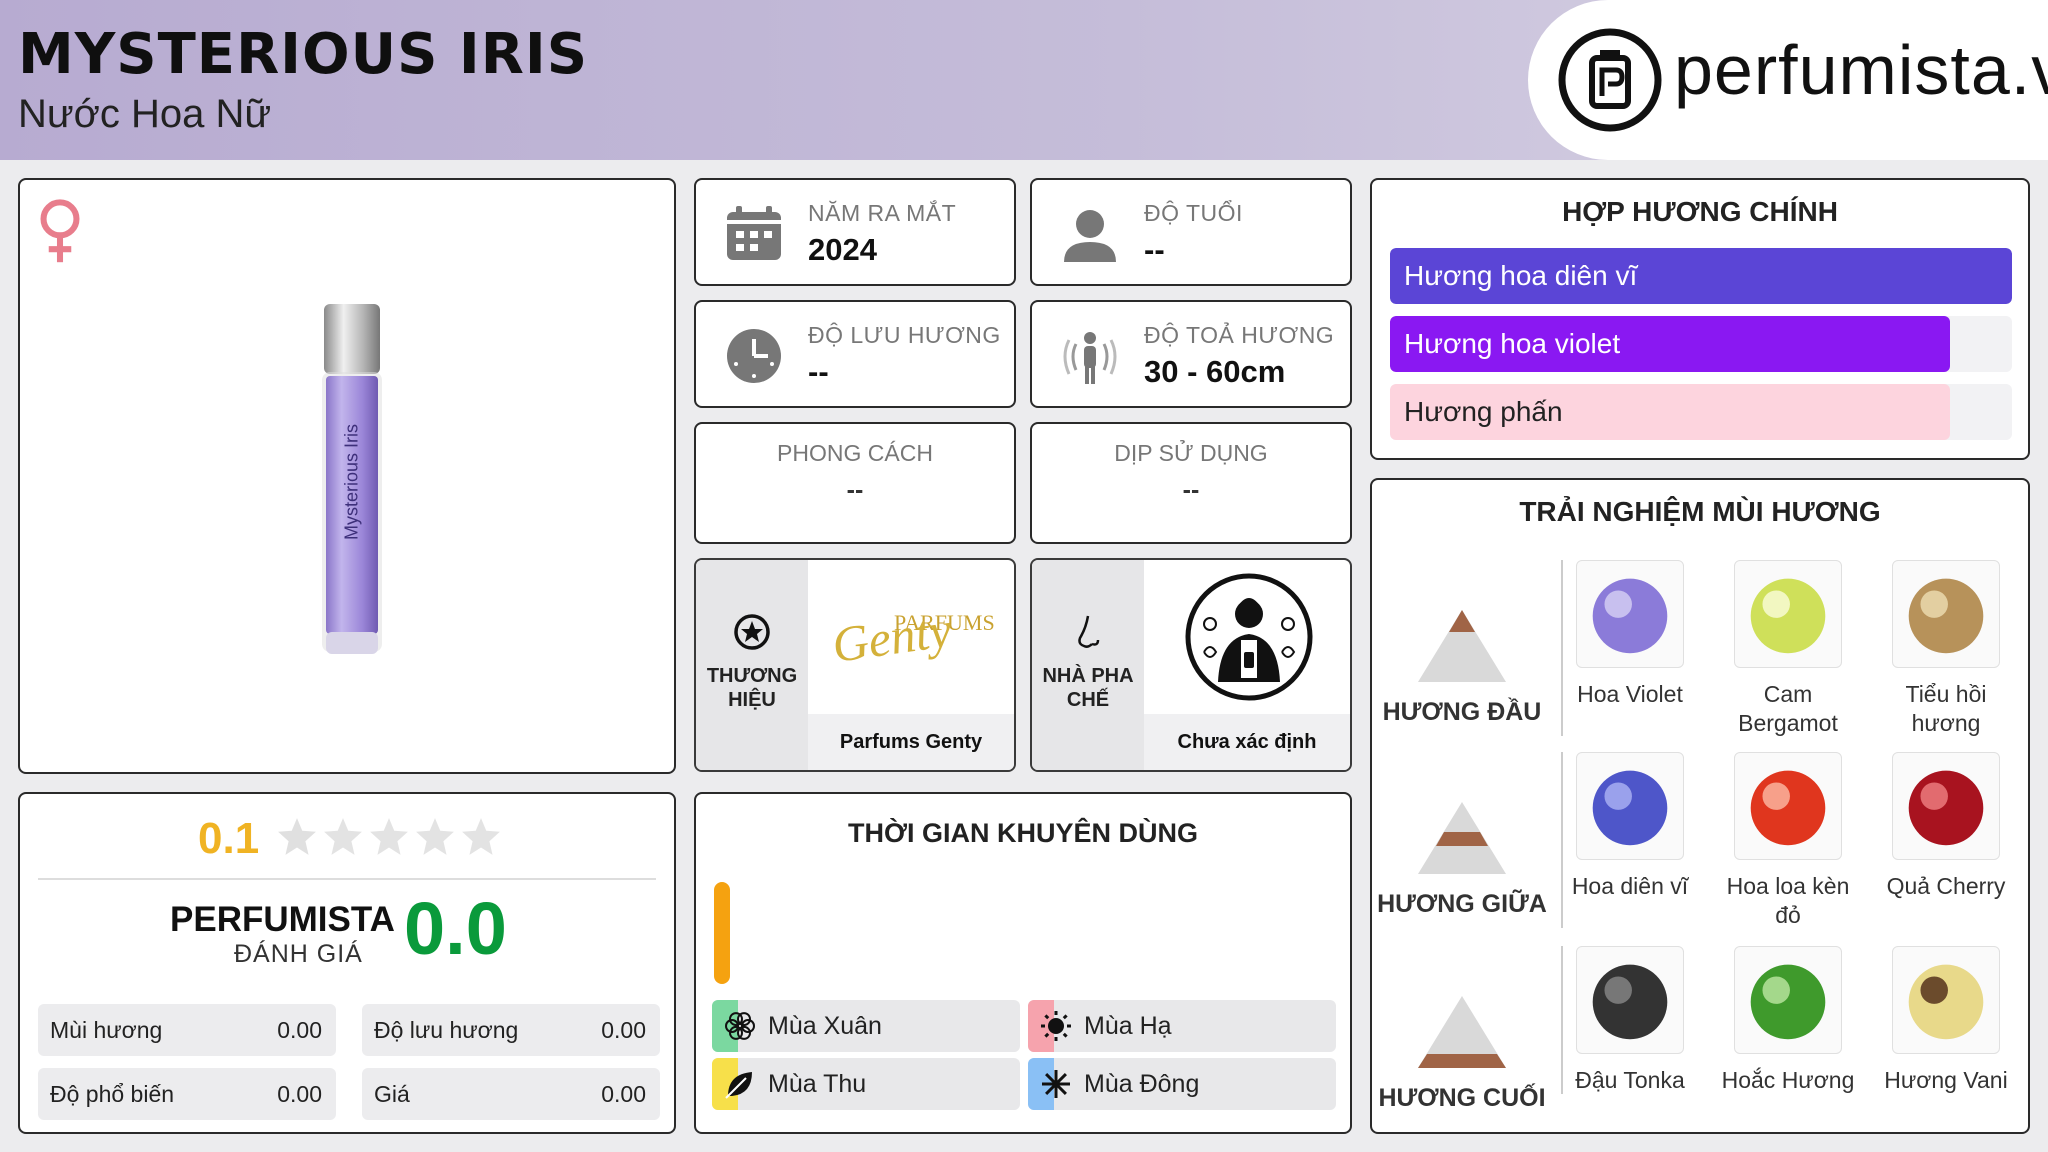  What do you see at coordinates (752, 688) in the screenshot?
I see `brand-label: THƯƠNG HIỆU` at bounding box center [752, 688].